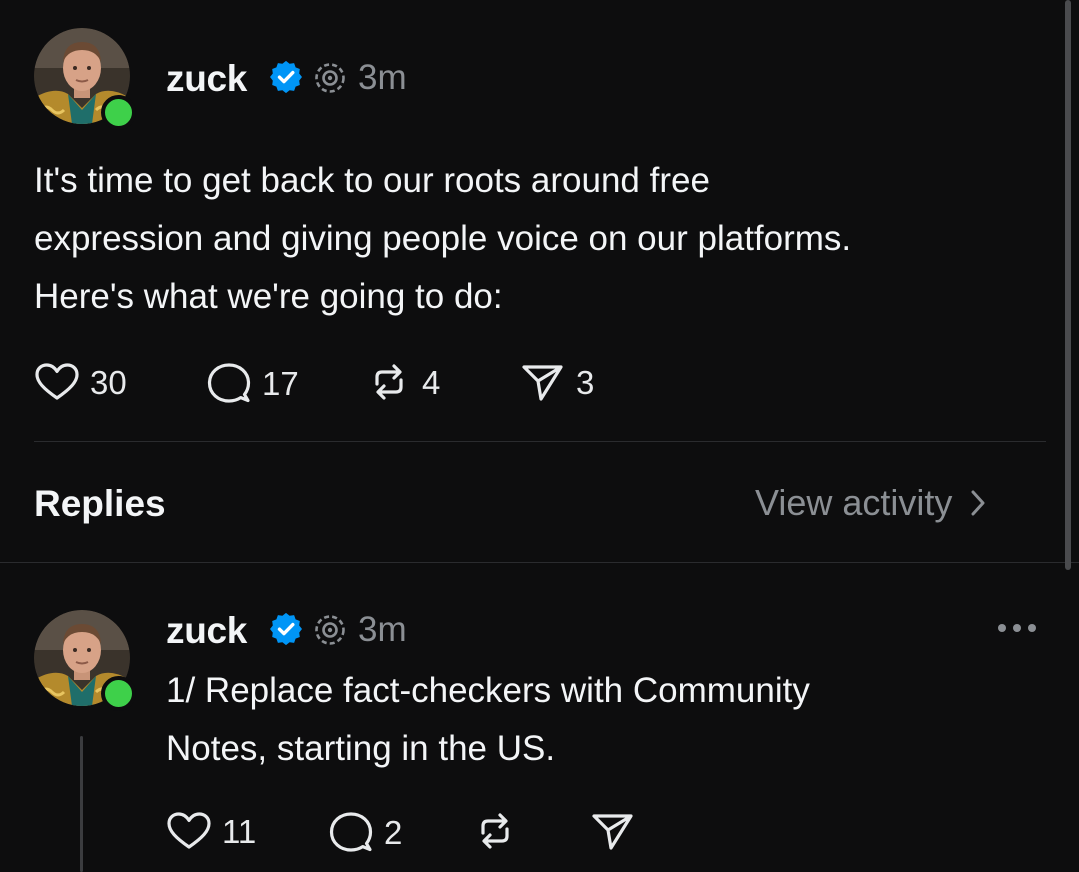 The width and height of the screenshot is (1079, 872). What do you see at coordinates (382, 629) in the screenshot?
I see `reply-timestamp: 3m` at bounding box center [382, 629].